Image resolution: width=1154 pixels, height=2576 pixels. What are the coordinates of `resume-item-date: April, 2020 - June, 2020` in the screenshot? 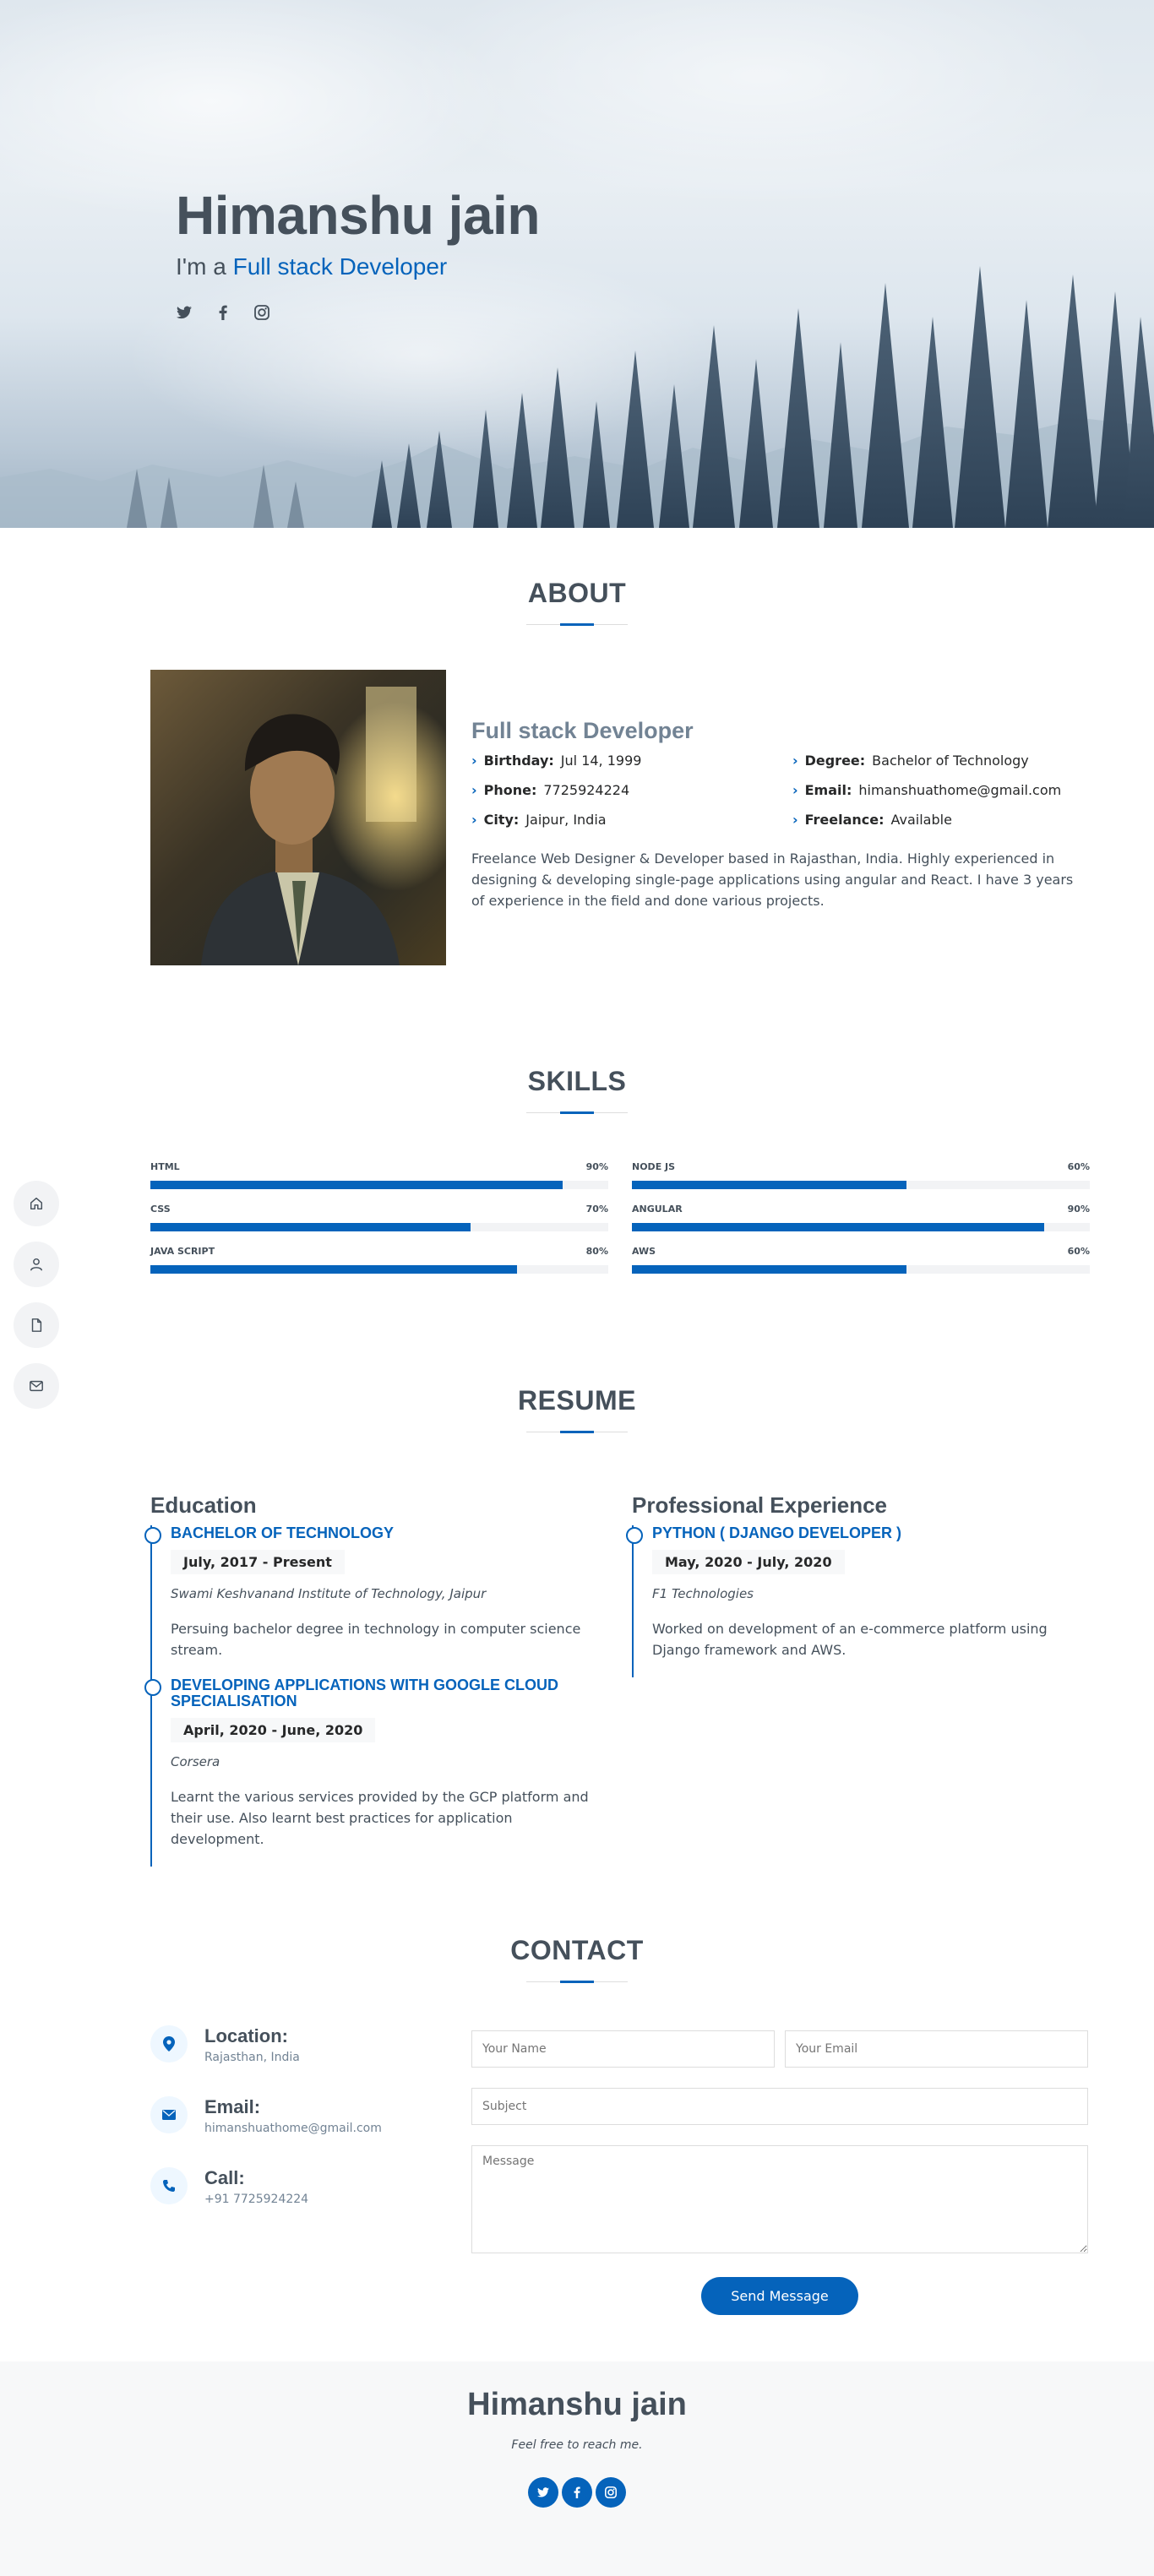 It's located at (274, 1730).